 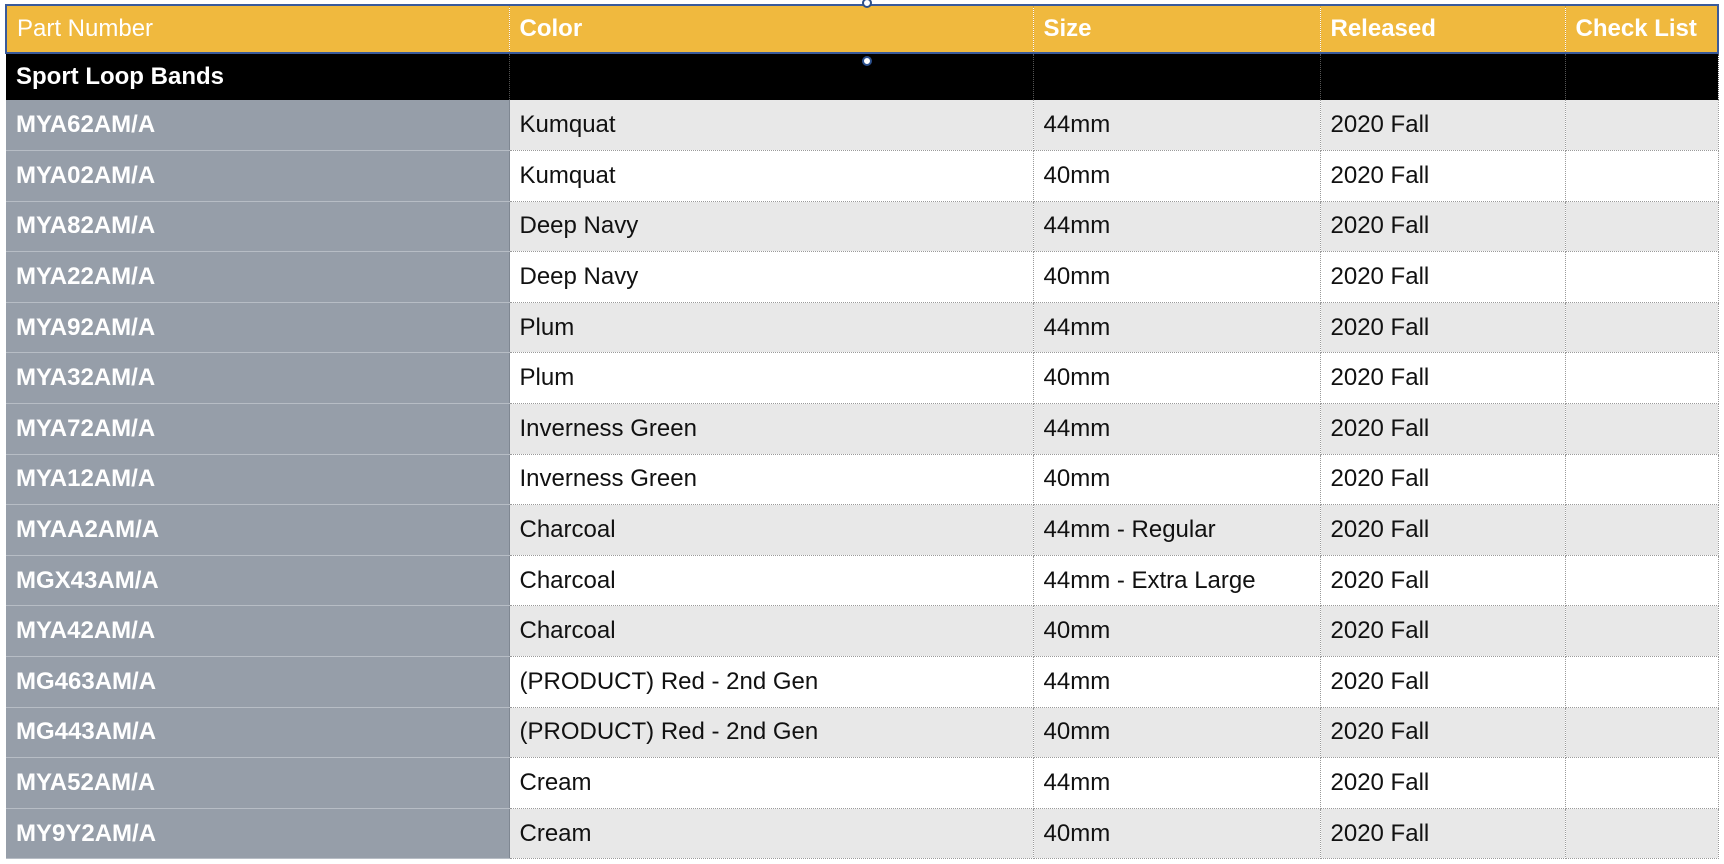 I want to click on table-row: MYAA2AM/A Charcoal 44mm - Regular 2020 Fall, so click(x=862, y=530).